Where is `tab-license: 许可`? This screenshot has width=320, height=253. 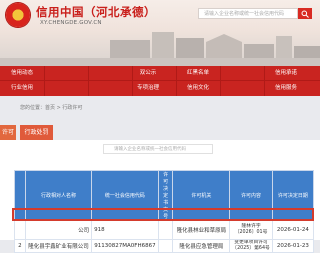 tab-license: 许可 is located at coordinates (8, 132).